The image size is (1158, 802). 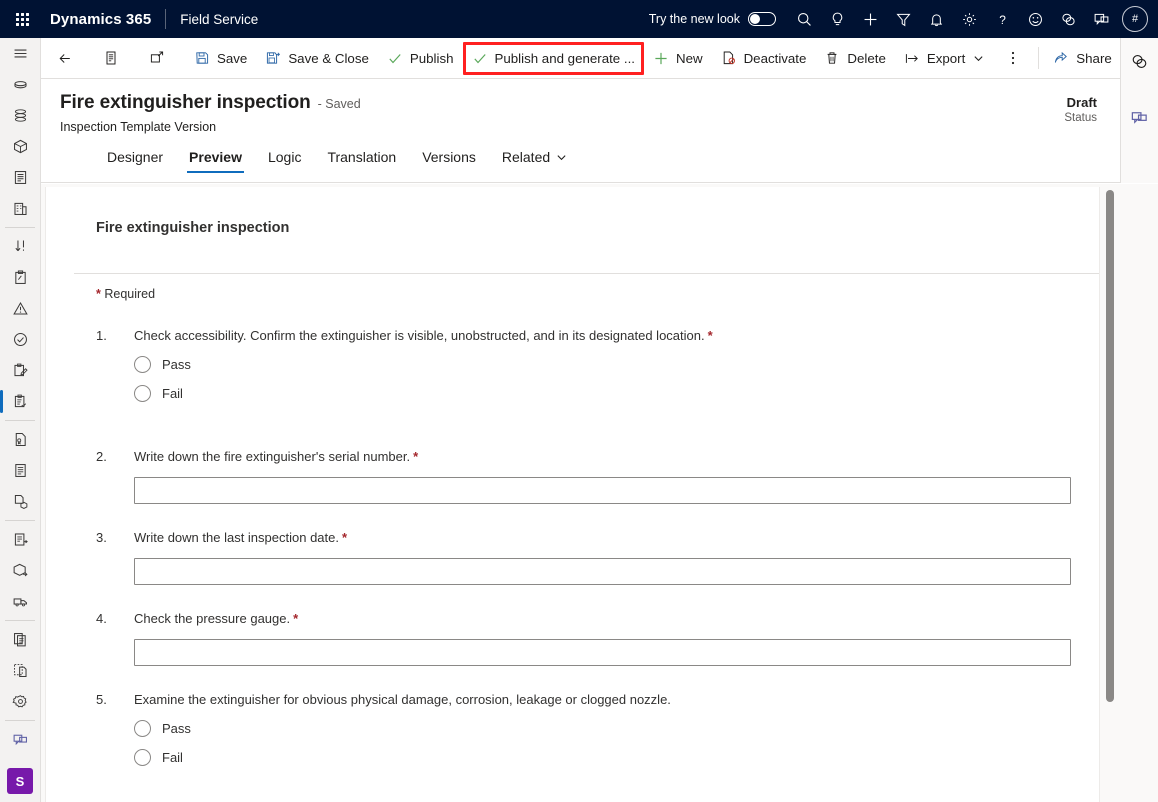 What do you see at coordinates (20, 601) in the screenshot?
I see `truck-icon` at bounding box center [20, 601].